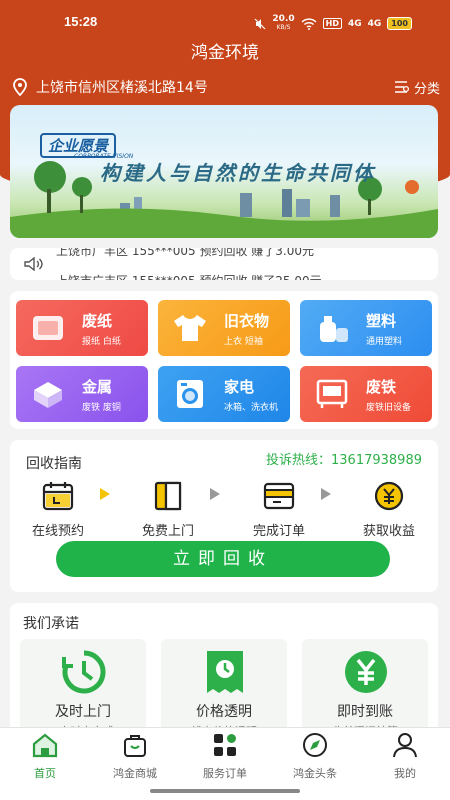  What do you see at coordinates (389, 496) in the screenshot?
I see `coin-icon` at bounding box center [389, 496].